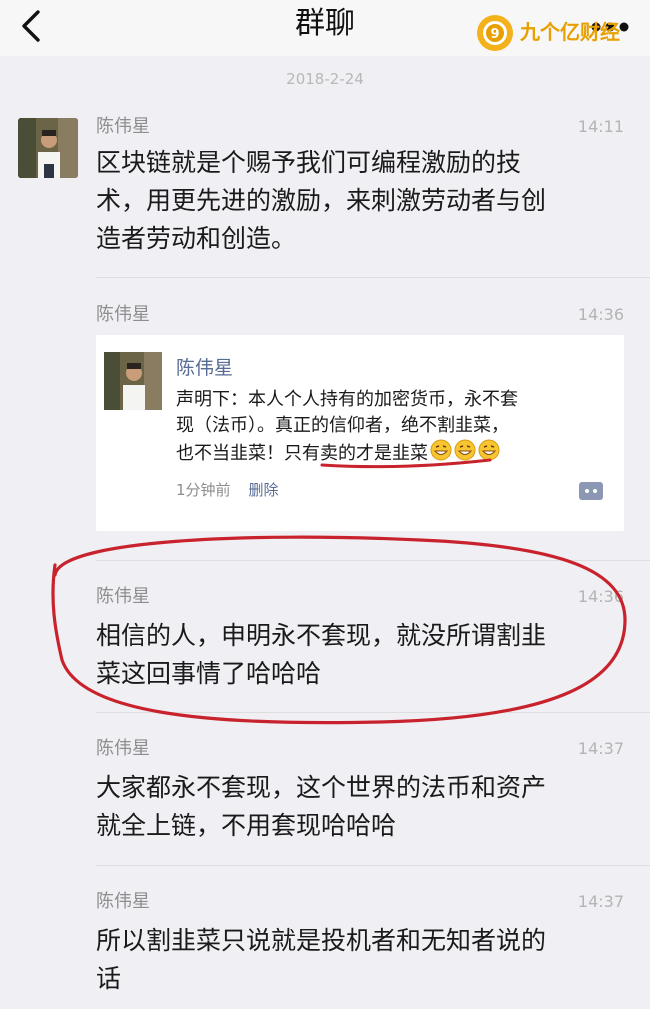  What do you see at coordinates (347, 399) in the screenshot?
I see `card-line: 声明下：本人个人持有的加密货币，永不套` at bounding box center [347, 399].